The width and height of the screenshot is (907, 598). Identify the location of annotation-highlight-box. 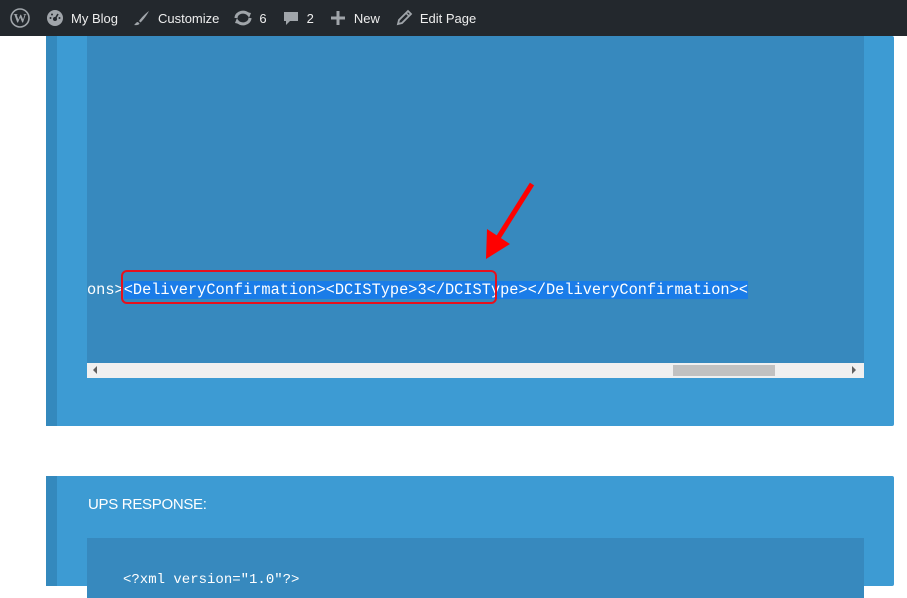
(309, 287).